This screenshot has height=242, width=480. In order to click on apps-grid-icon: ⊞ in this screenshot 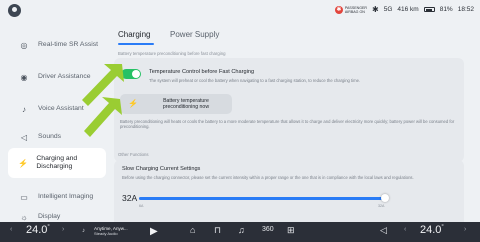, I will do `click(291, 230)`.